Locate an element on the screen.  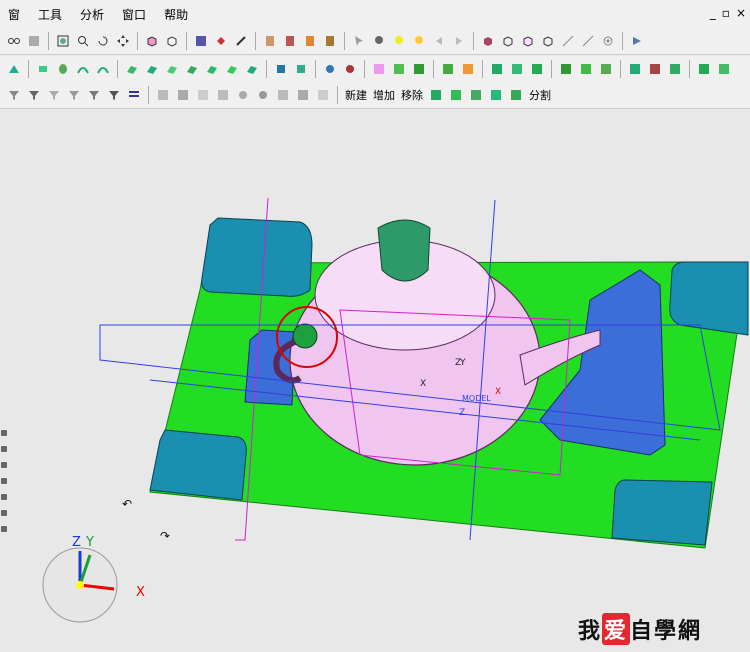
menu-item-window: 窗口 is located at coordinates (135, 14).